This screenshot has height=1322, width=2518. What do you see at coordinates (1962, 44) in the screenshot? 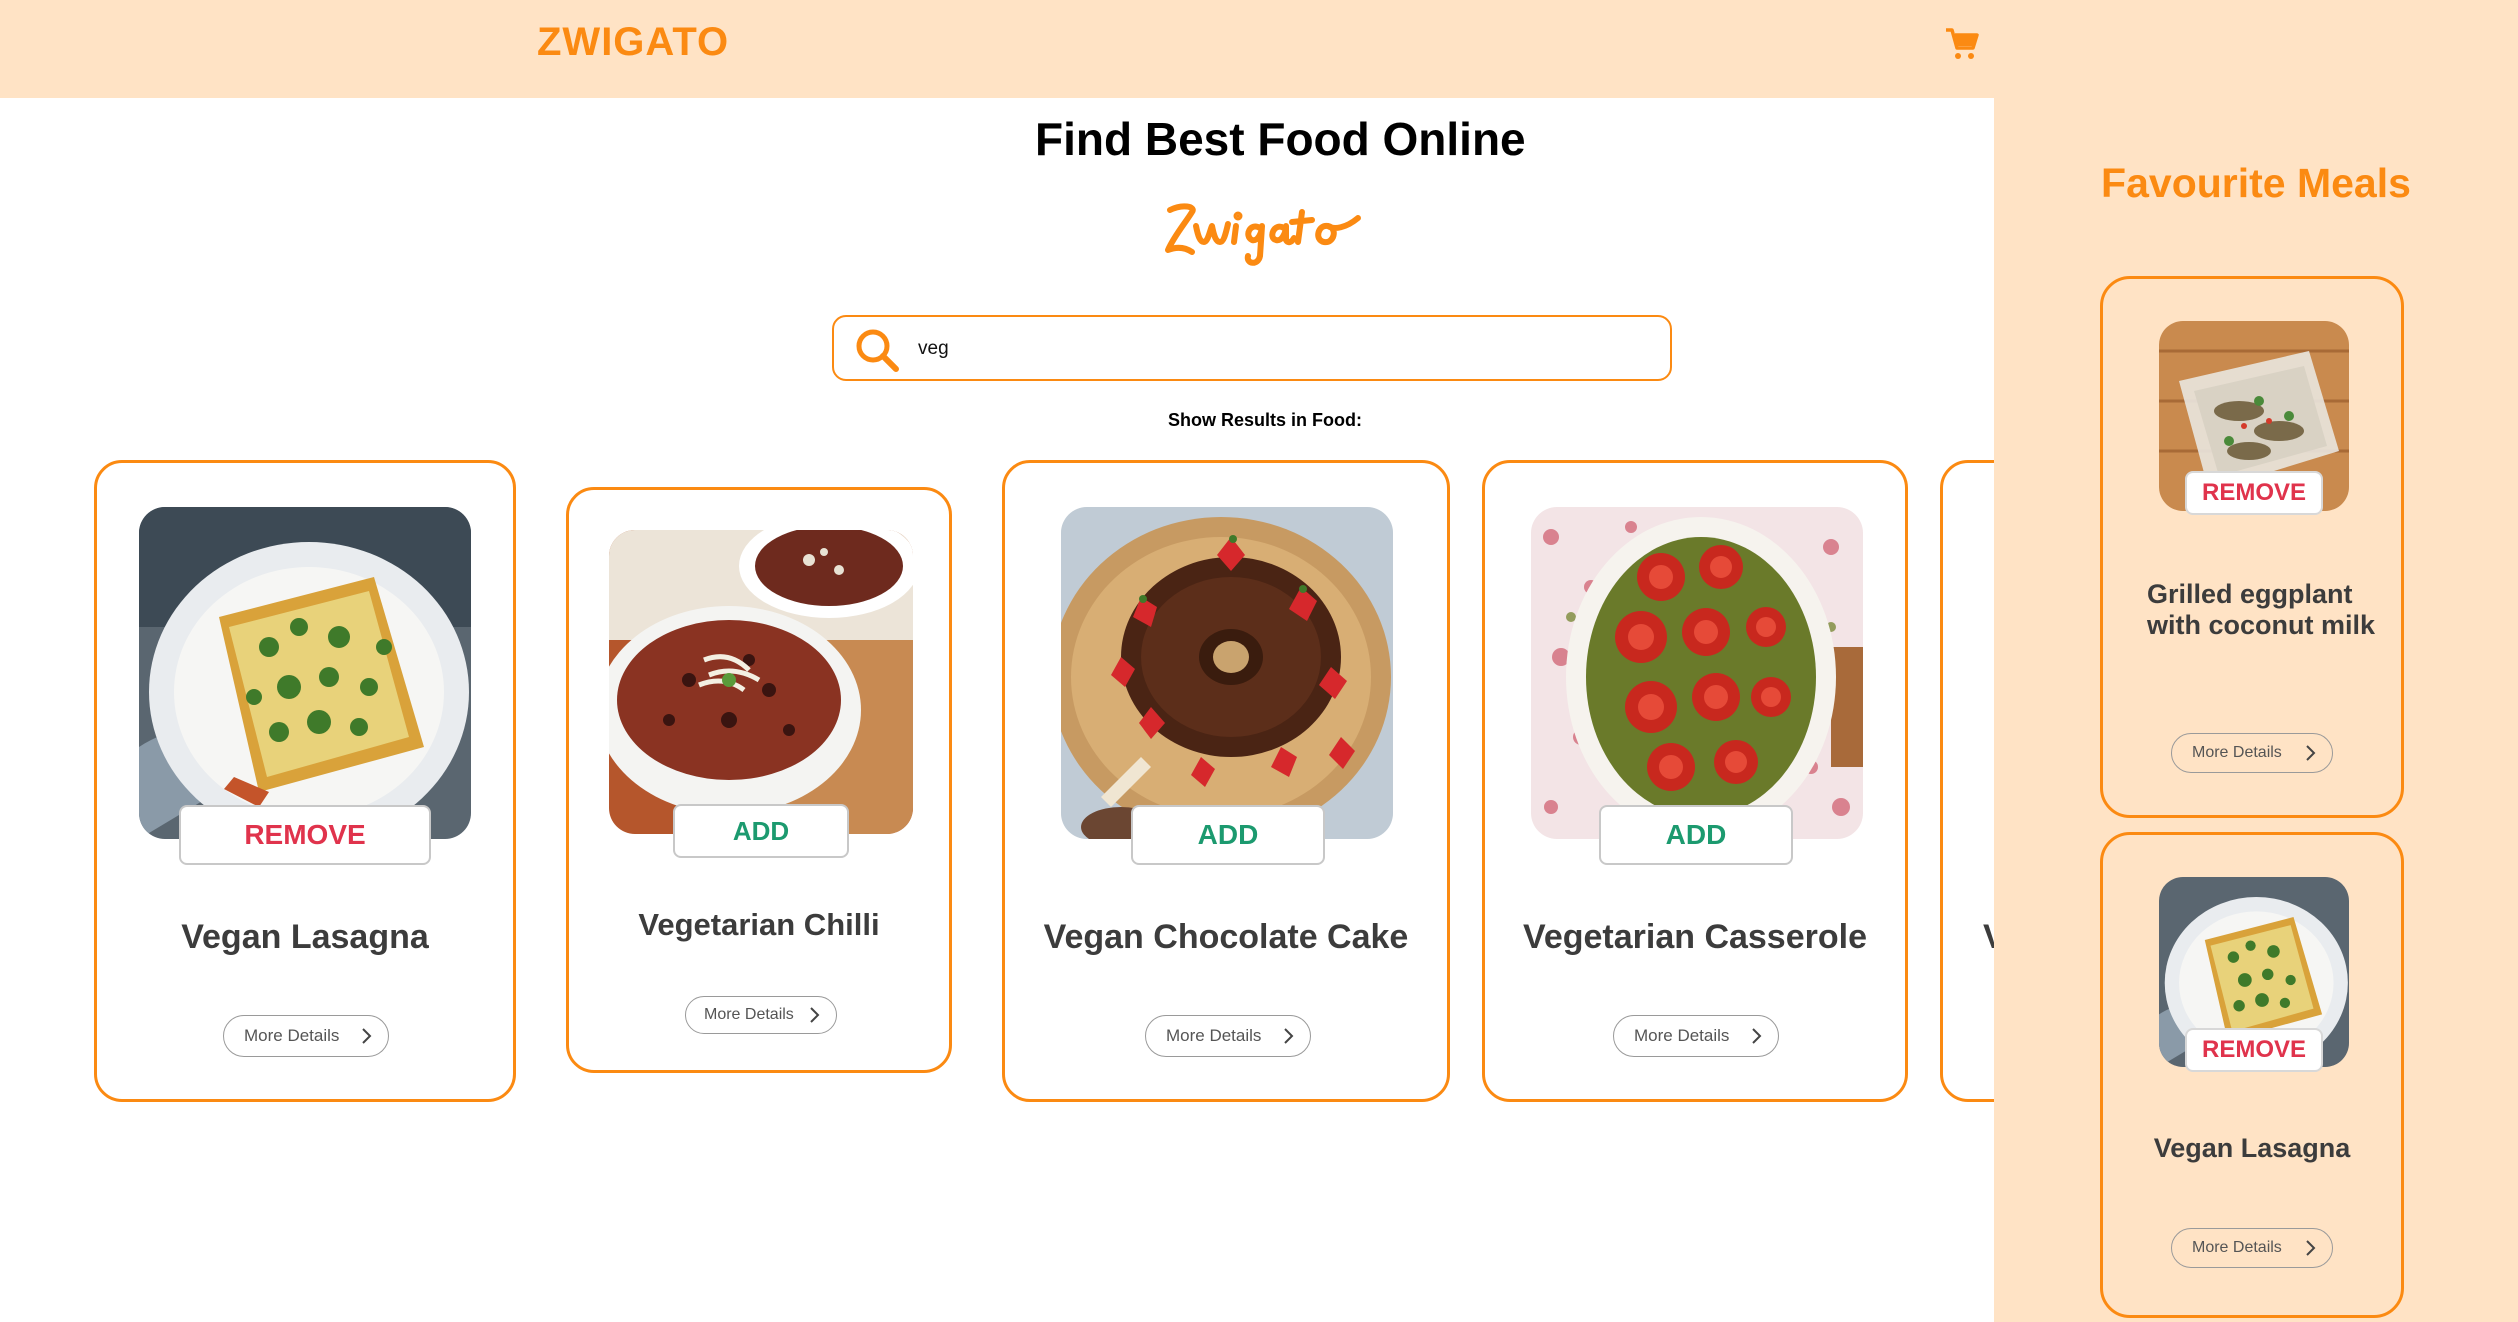
I see `cart-icon` at bounding box center [1962, 44].